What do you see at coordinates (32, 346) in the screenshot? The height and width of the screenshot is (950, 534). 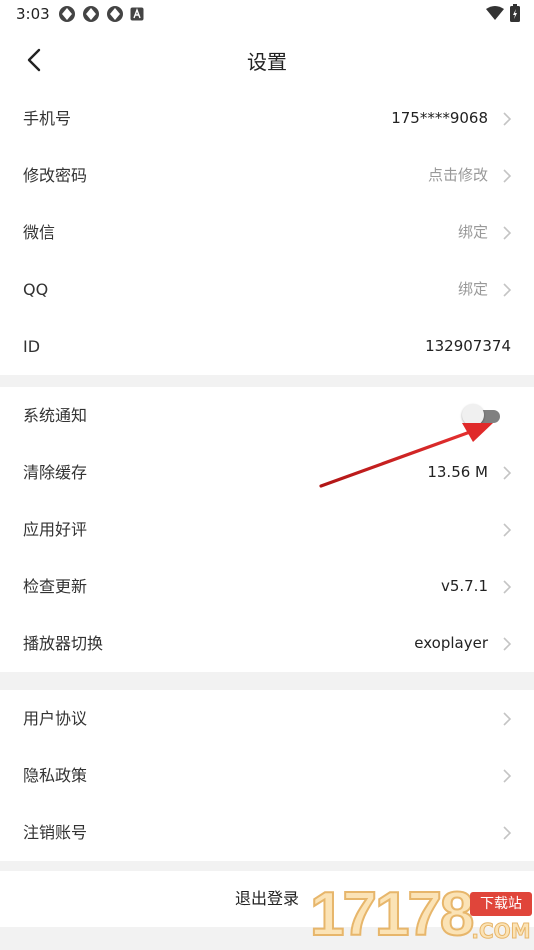 I see `row-label: ID` at bounding box center [32, 346].